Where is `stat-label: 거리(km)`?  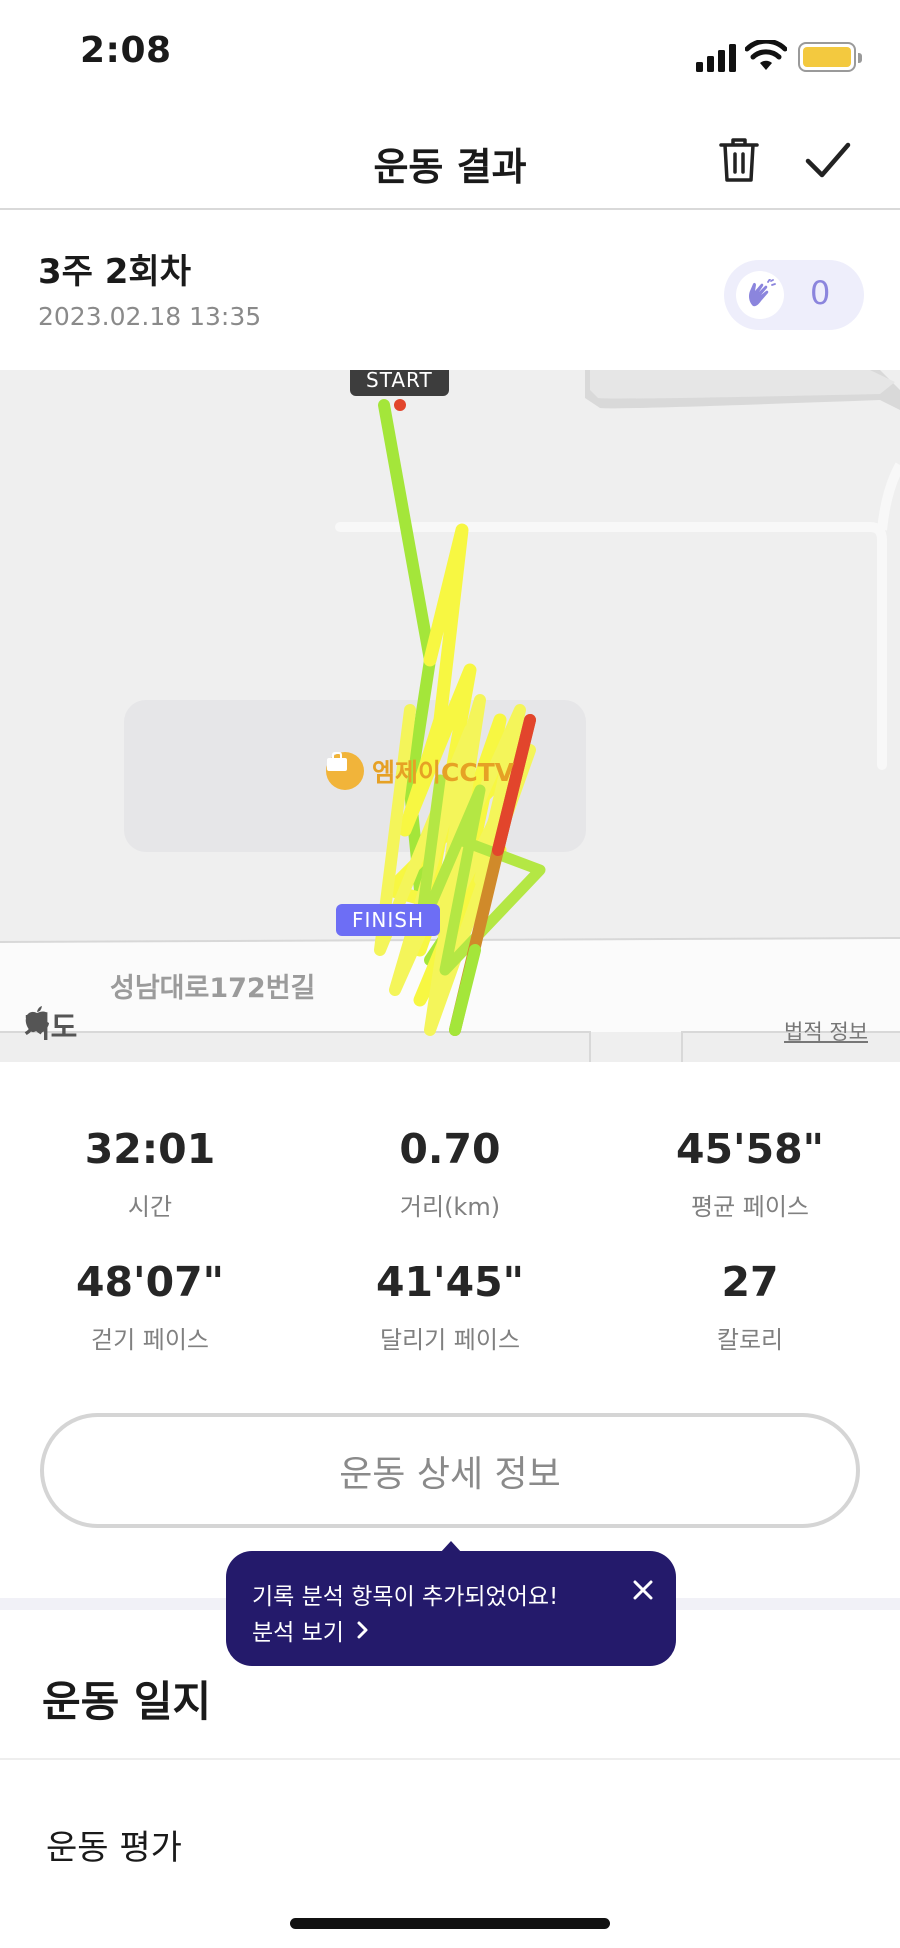
stat-label: 거리(km) is located at coordinates (450, 1207).